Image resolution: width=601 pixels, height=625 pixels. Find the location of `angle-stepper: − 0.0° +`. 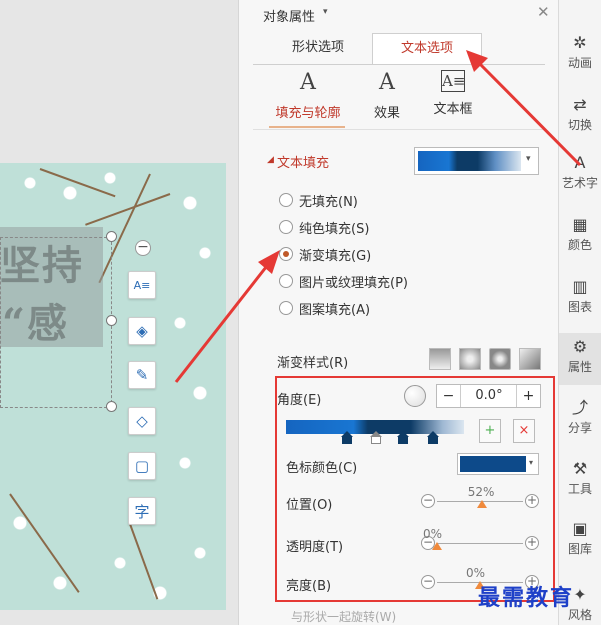

angle-stepper: − 0.0° + is located at coordinates (488, 396).